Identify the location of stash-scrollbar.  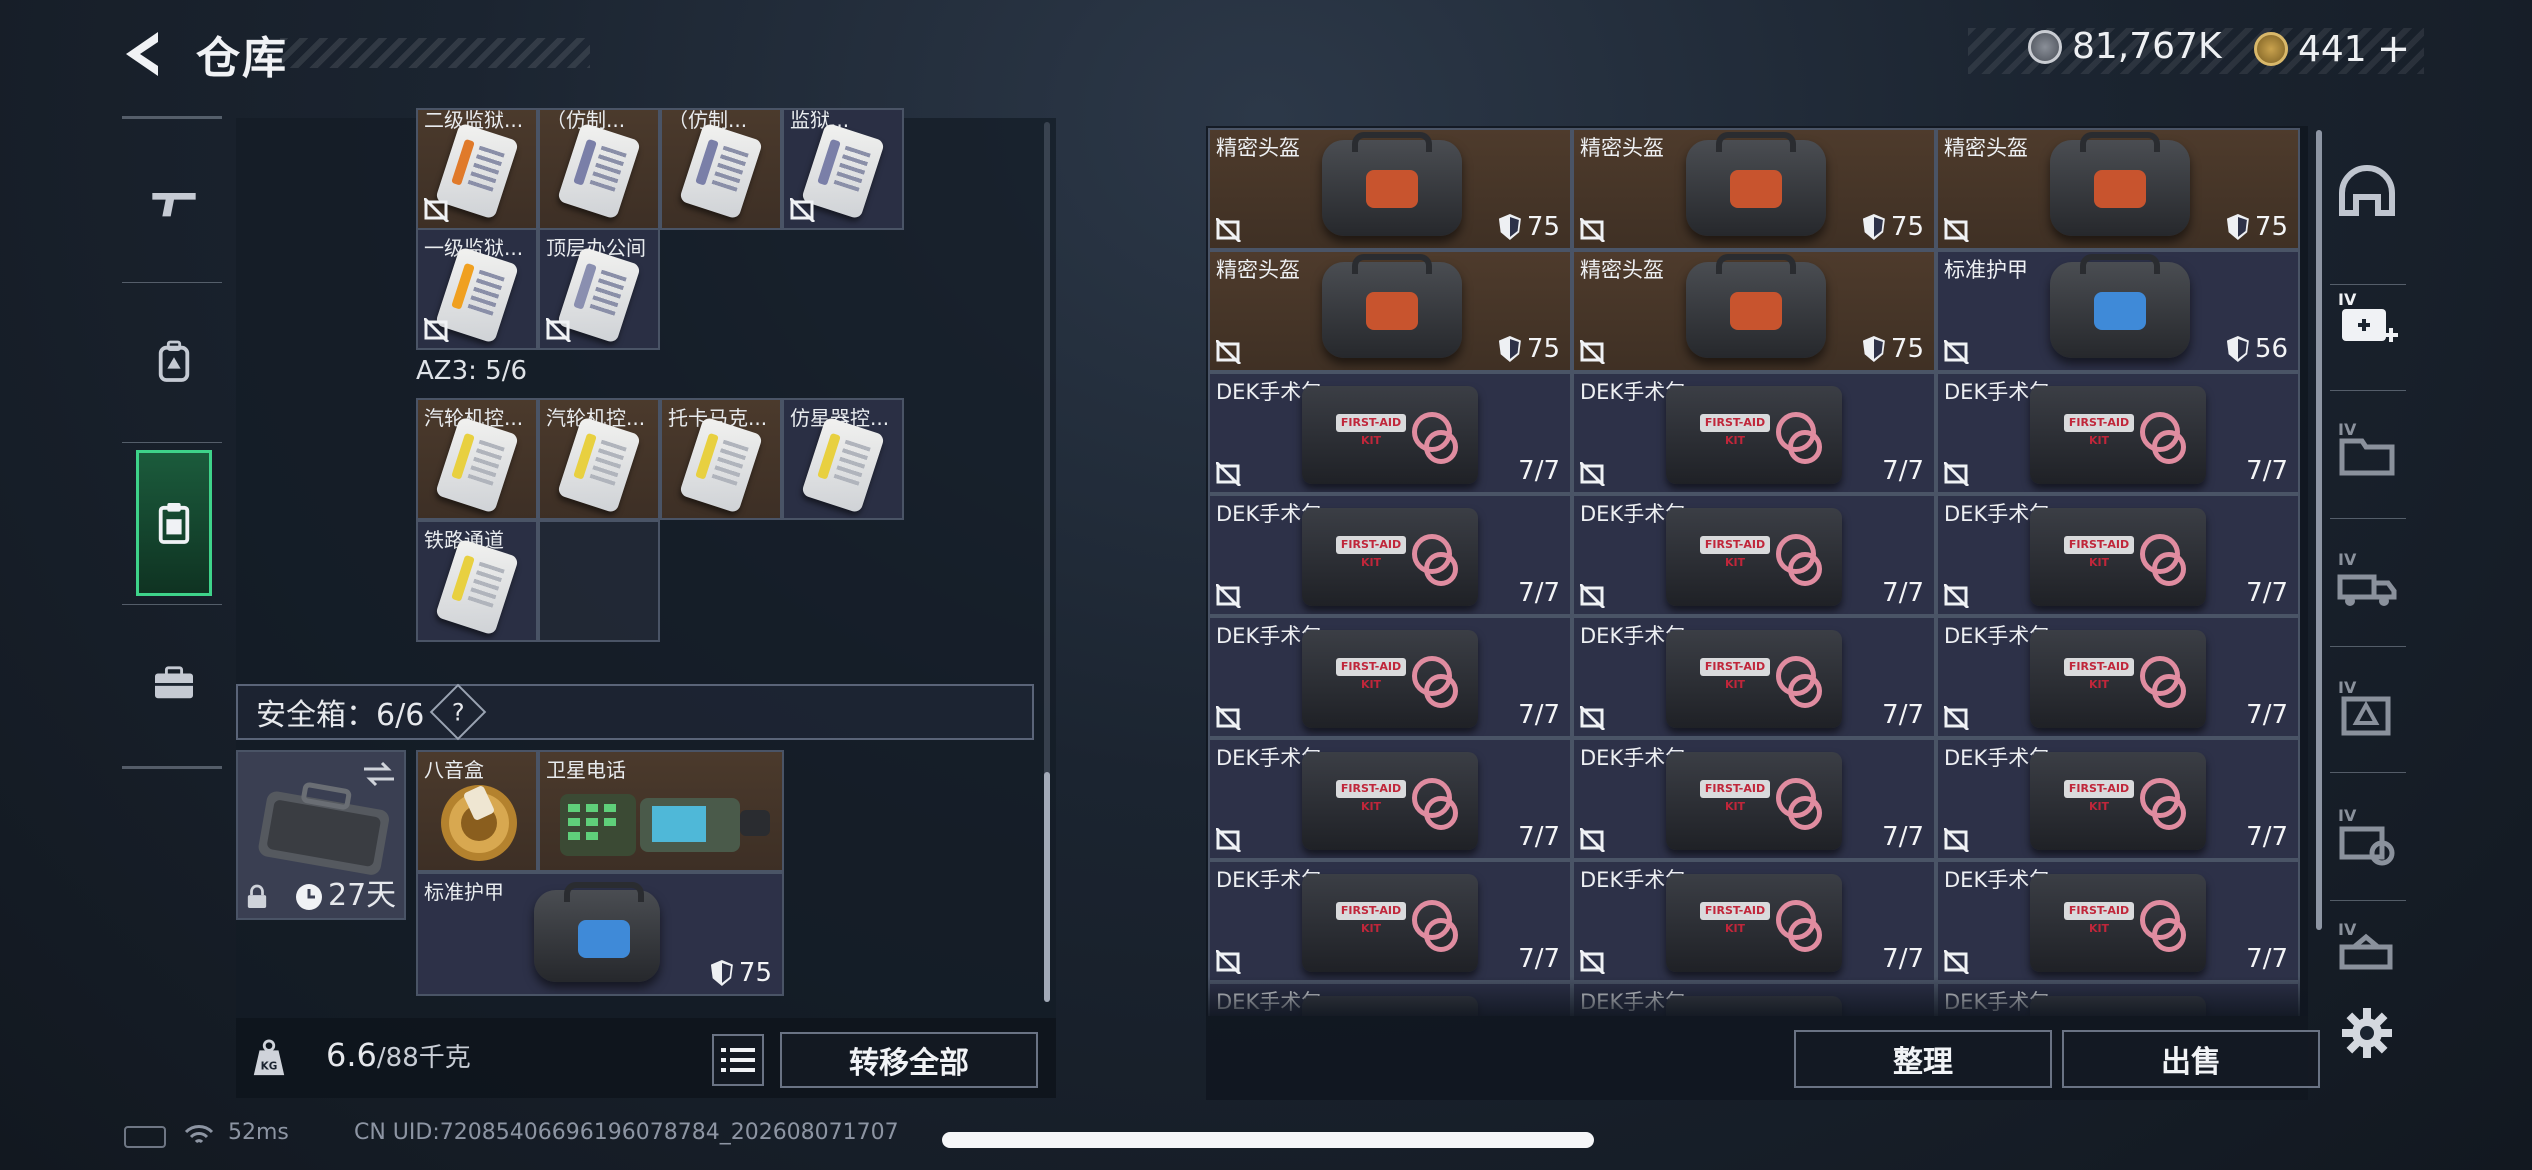
(1047, 562).